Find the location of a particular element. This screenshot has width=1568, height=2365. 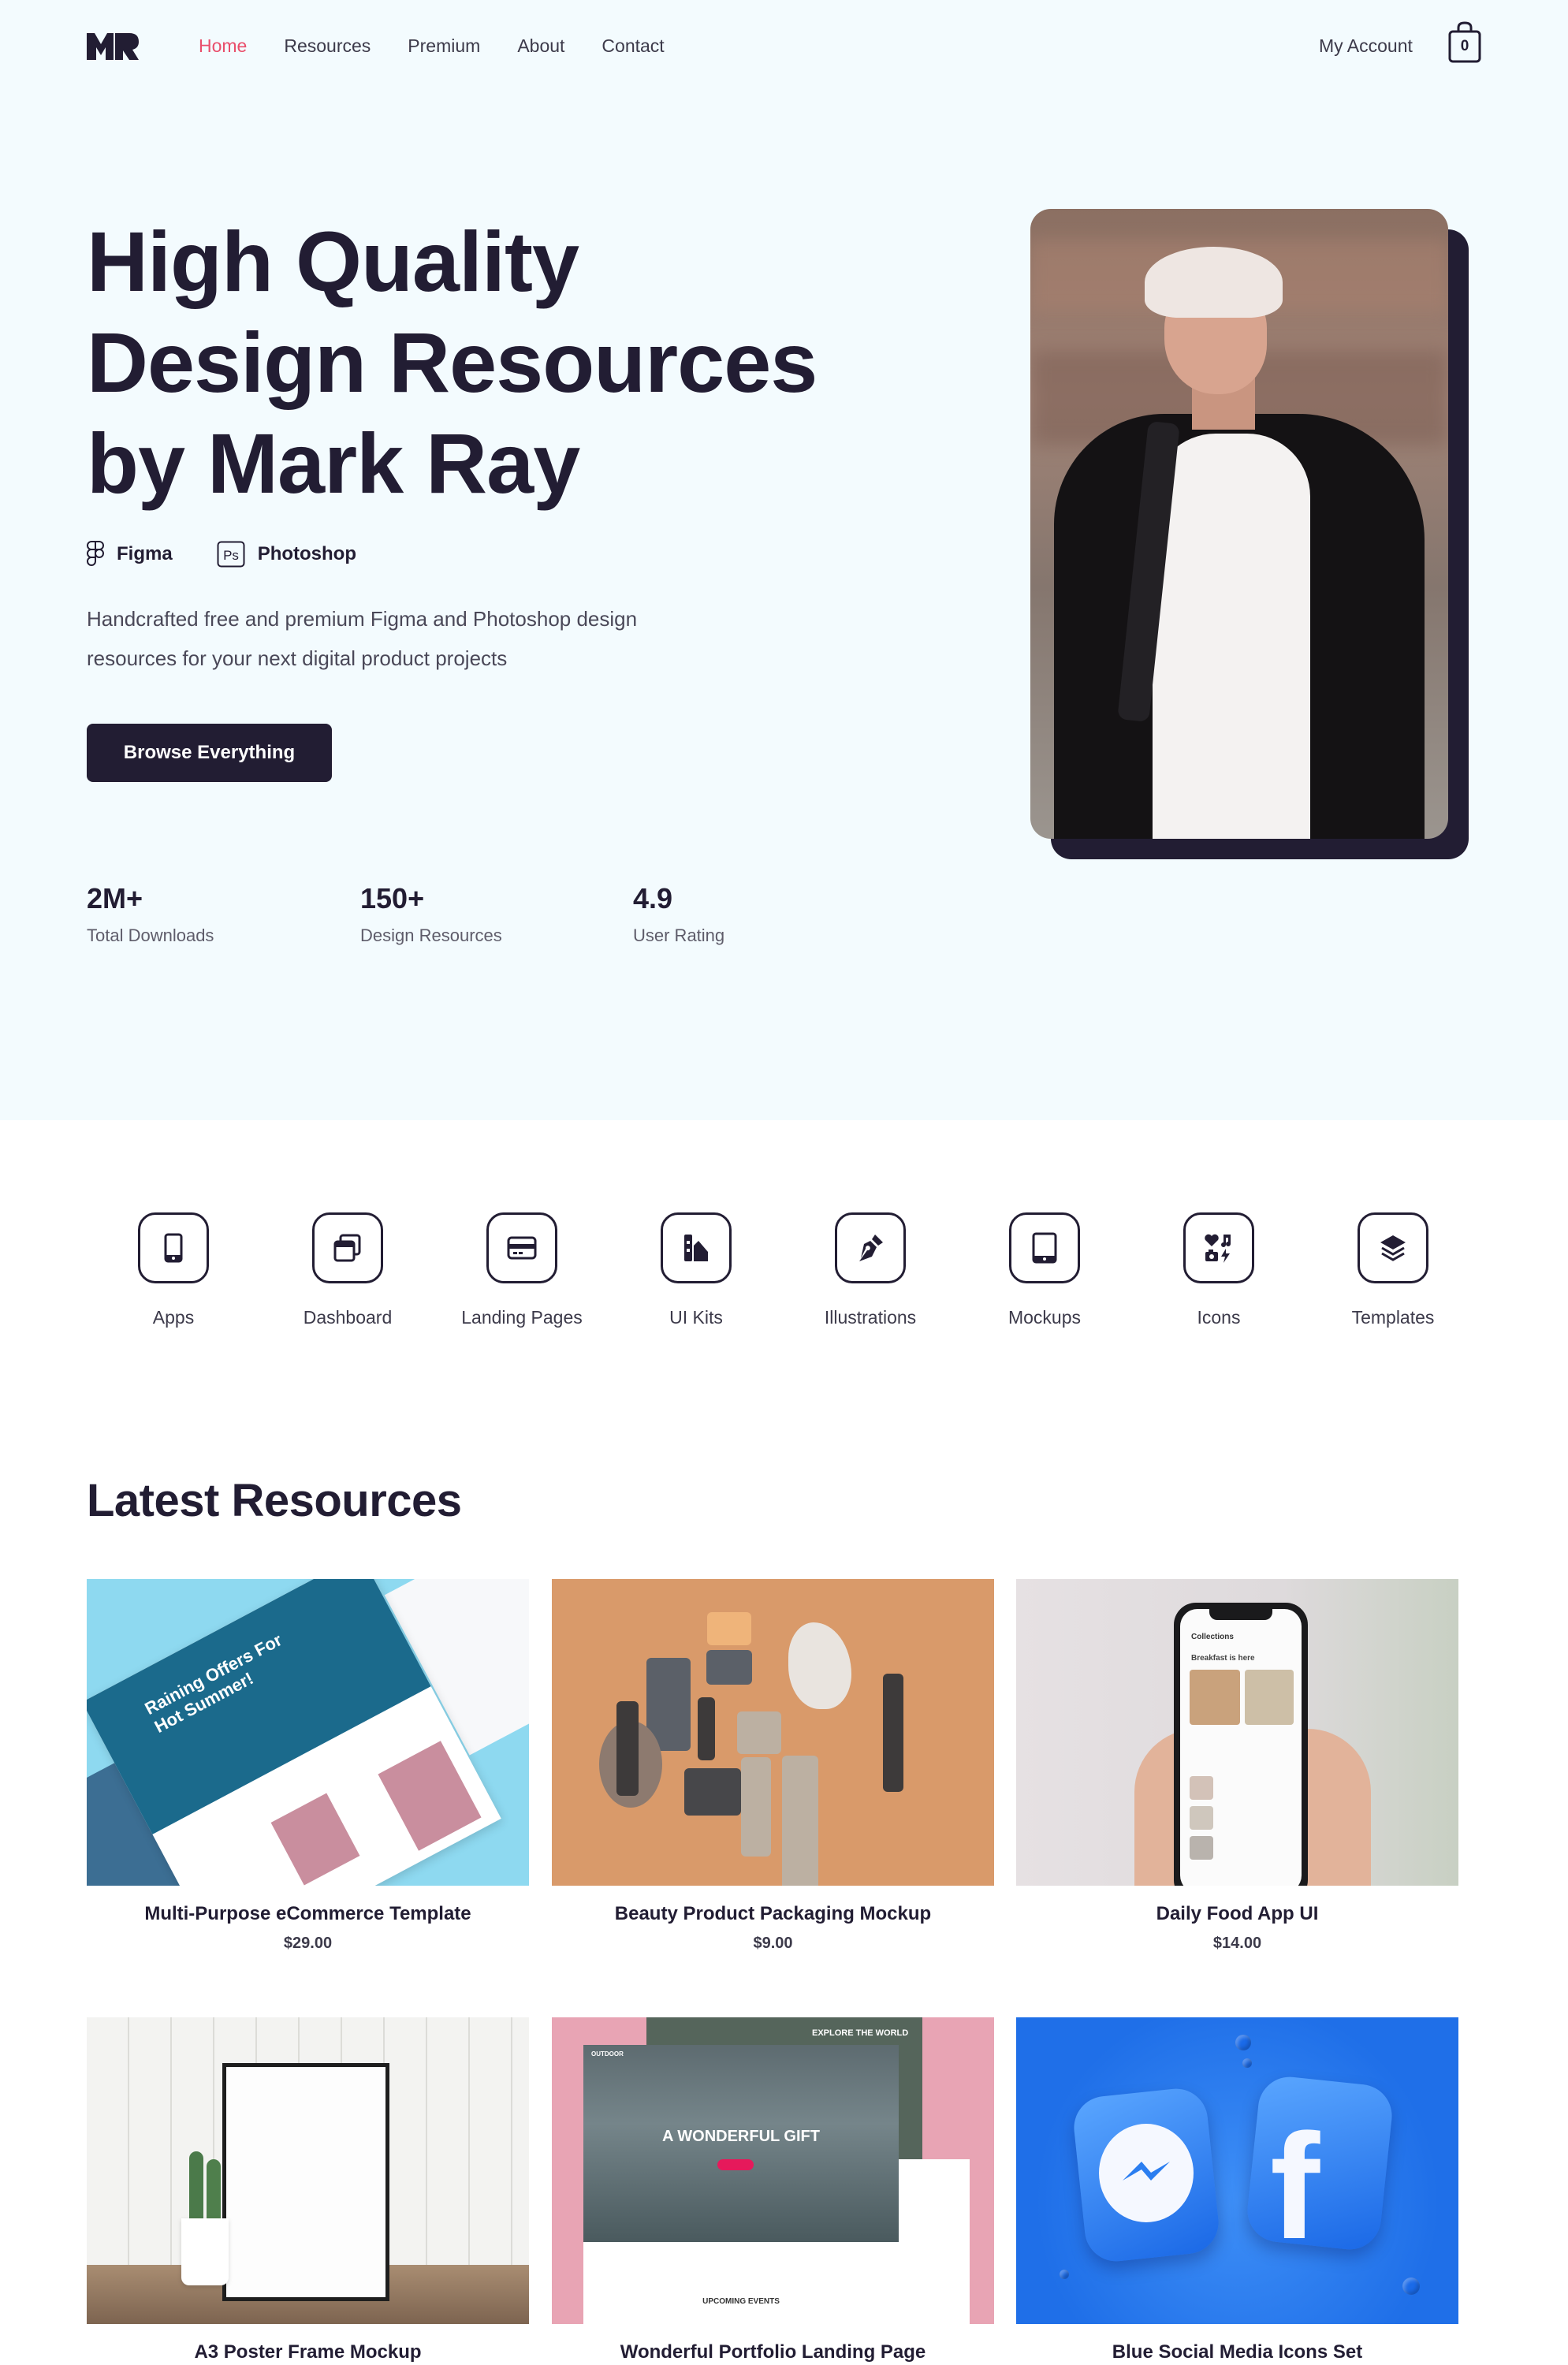

category-label: Landing Pages is located at coordinates (522, 1317).